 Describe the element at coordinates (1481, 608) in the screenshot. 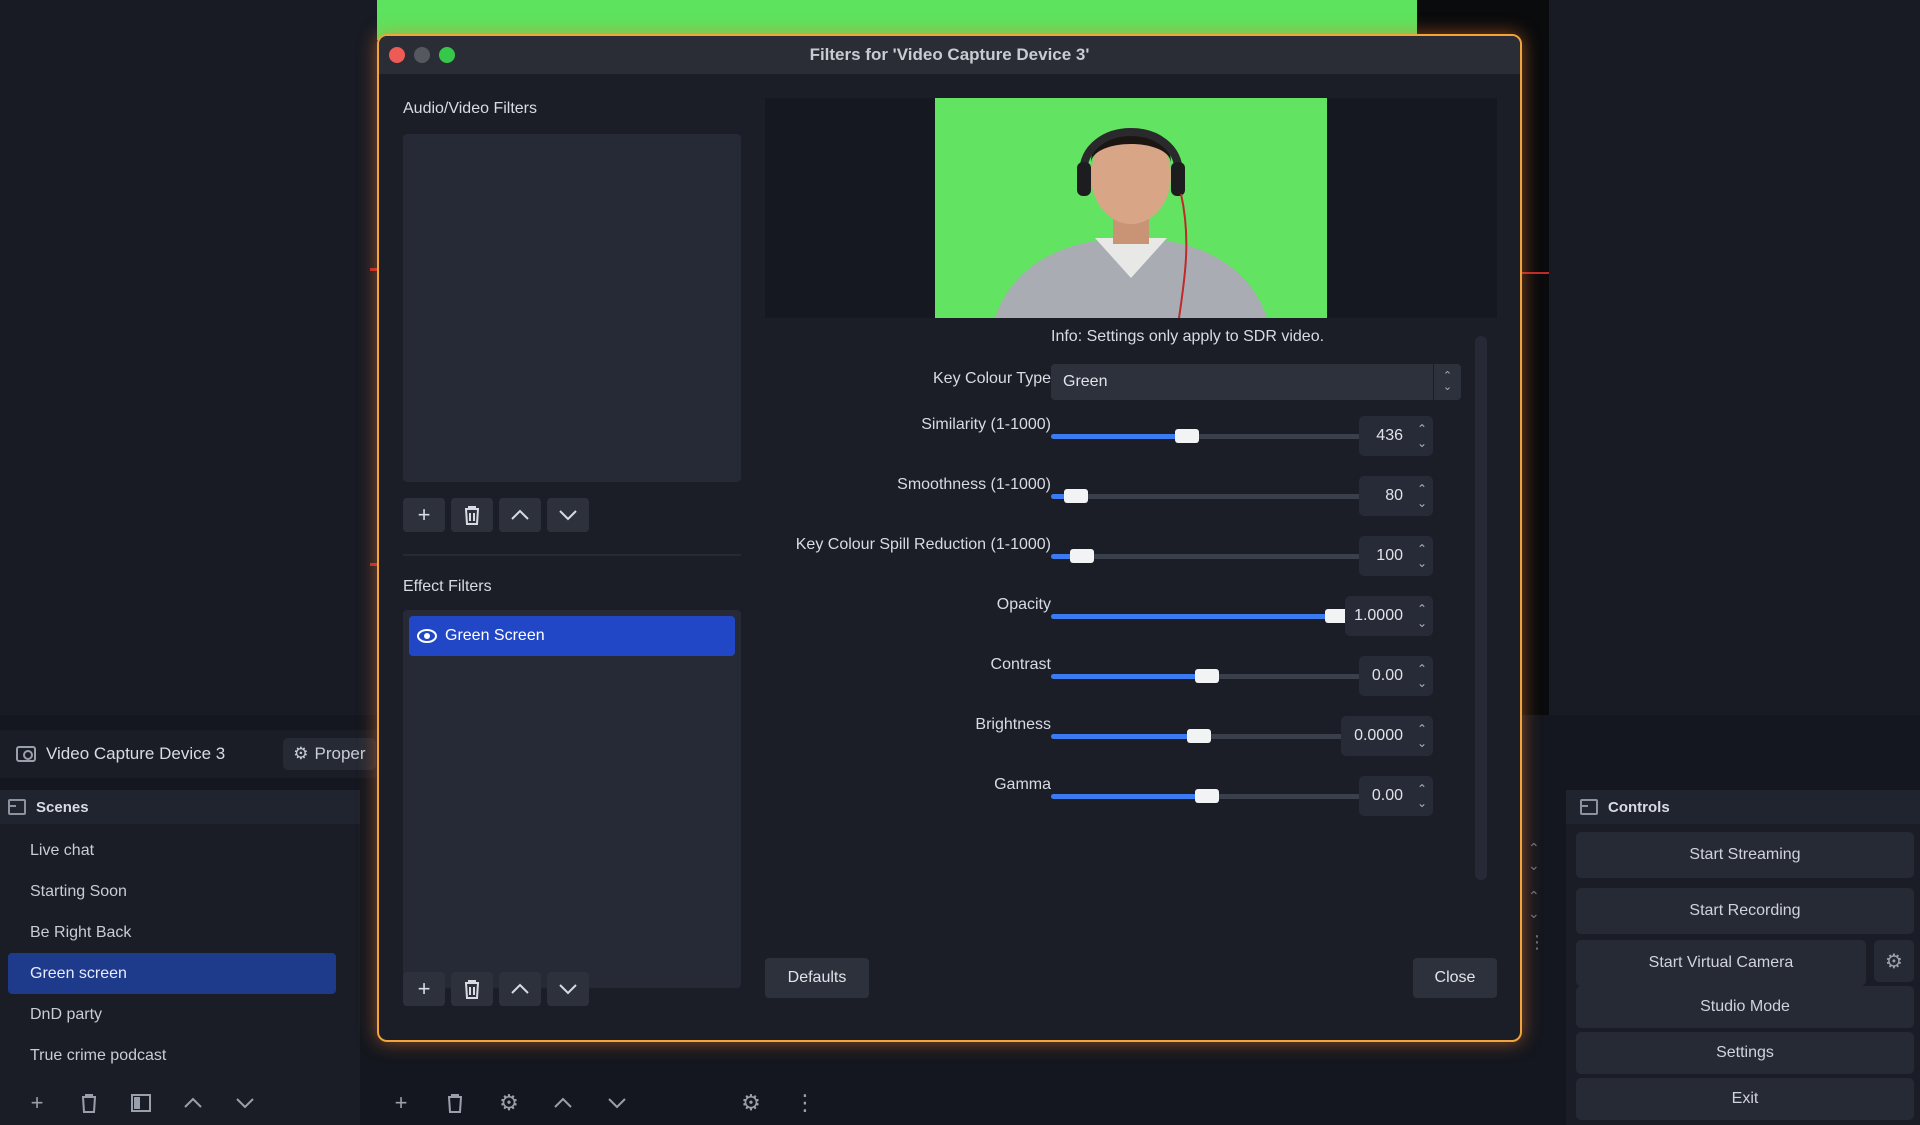

I see `properties-scrollbar` at that location.